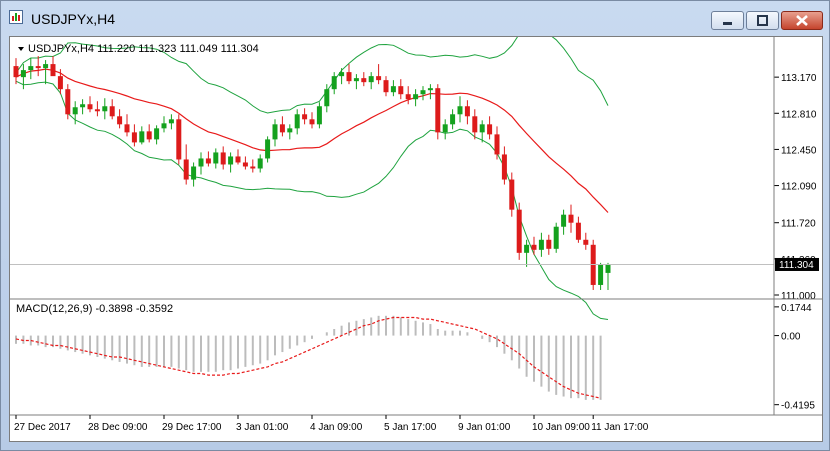 The width and height of the screenshot is (830, 451). What do you see at coordinates (336, 427) in the screenshot?
I see `time-tick-label: 4 Jan 09:00` at bounding box center [336, 427].